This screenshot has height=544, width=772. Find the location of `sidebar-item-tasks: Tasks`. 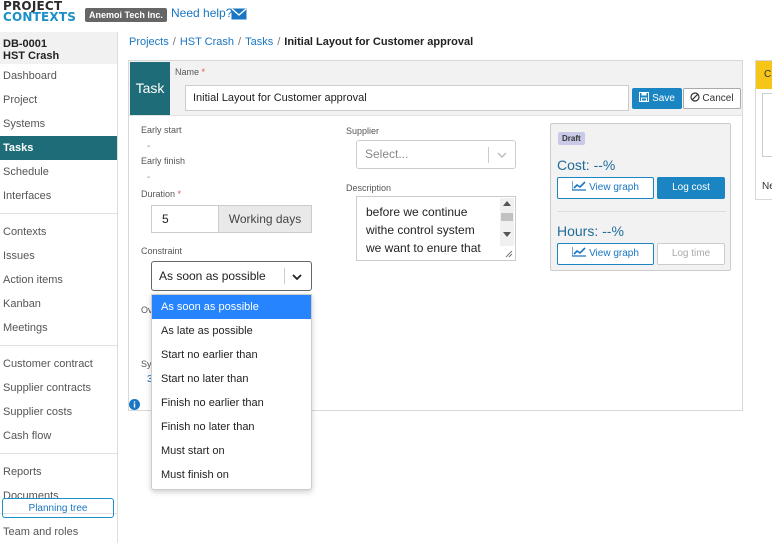

sidebar-item-tasks: Tasks is located at coordinates (58, 148).